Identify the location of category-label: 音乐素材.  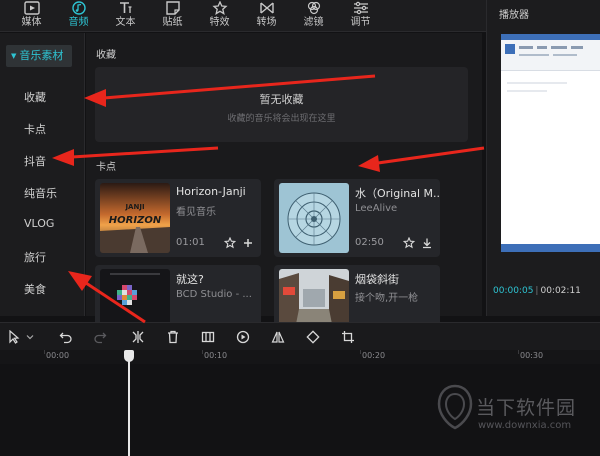
(41, 55).